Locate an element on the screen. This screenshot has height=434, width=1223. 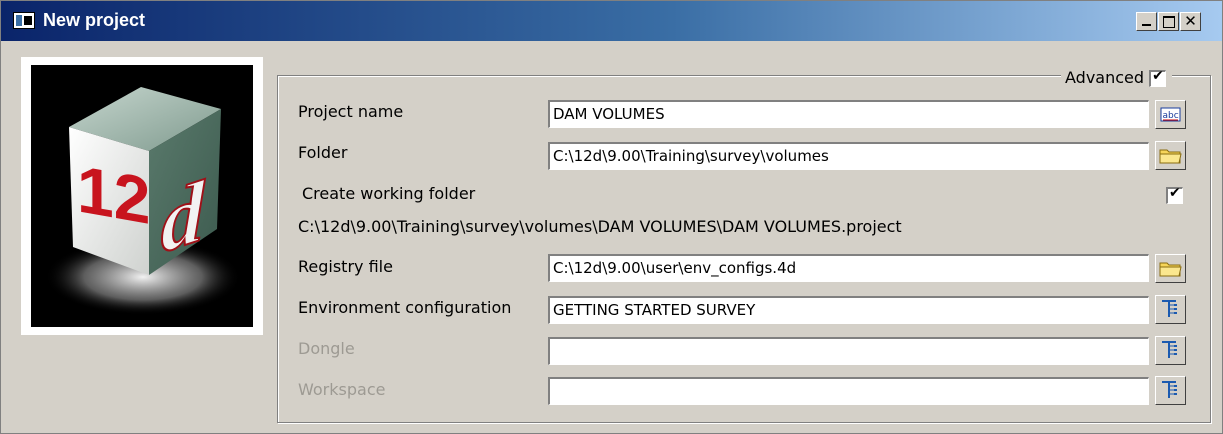
environment-tree-button is located at coordinates (1170, 309).